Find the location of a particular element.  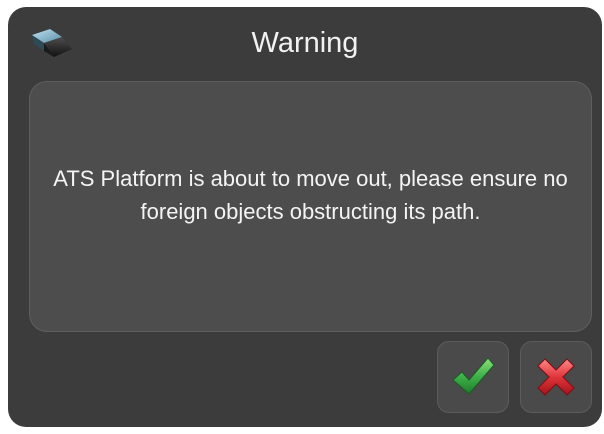

cancel-button is located at coordinates (556, 377).